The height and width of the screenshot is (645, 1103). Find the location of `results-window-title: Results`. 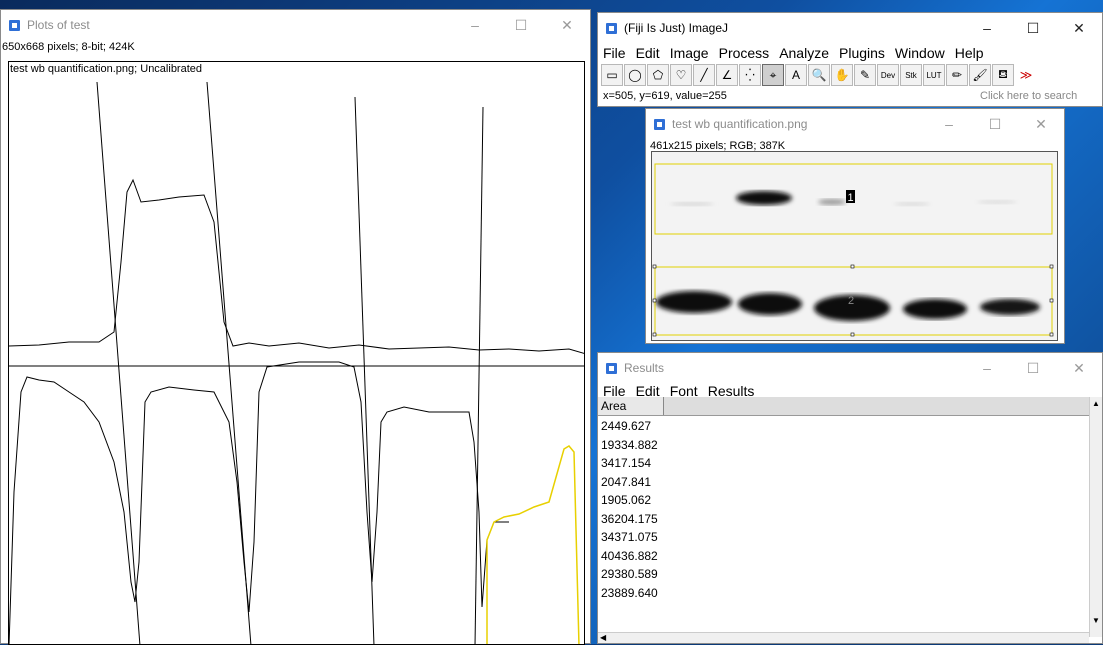

results-window-title: Results is located at coordinates (644, 368).